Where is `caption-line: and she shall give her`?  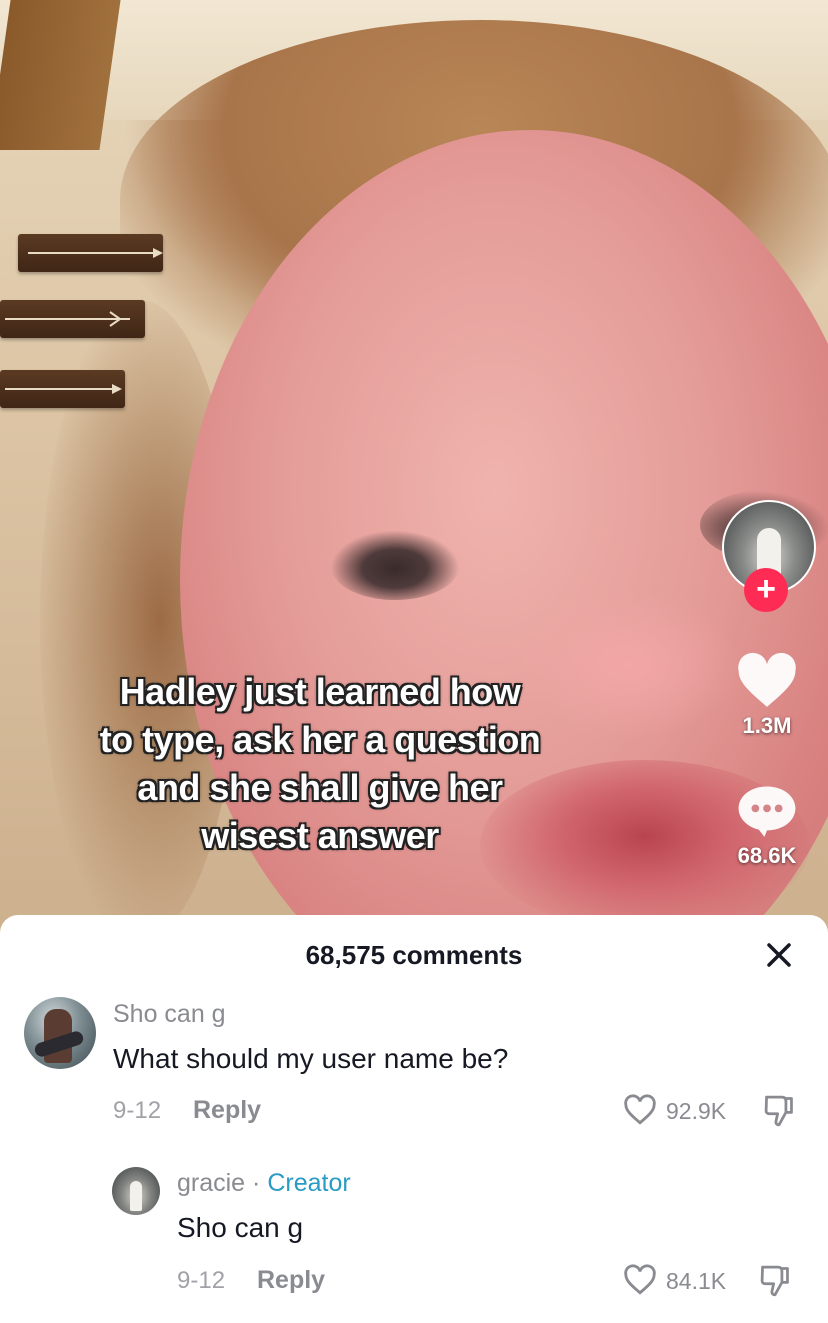 caption-line: and she shall give her is located at coordinates (320, 787).